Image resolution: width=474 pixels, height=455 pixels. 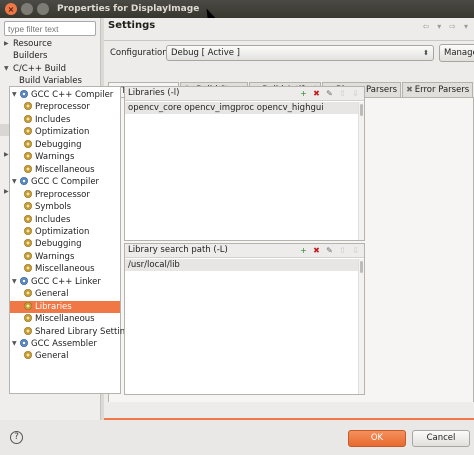 I want to click on tool-tree-group: ▼ GCC C++ Compiler, so click(x=65, y=95).